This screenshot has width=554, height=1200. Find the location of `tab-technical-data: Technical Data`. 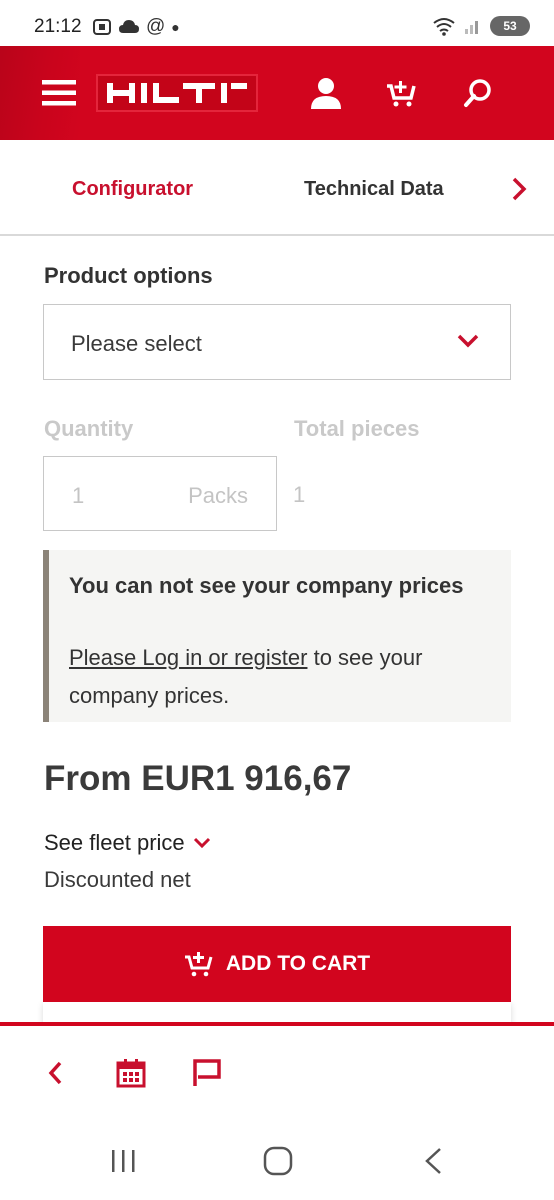

tab-technical-data: Technical Data is located at coordinates (374, 189).